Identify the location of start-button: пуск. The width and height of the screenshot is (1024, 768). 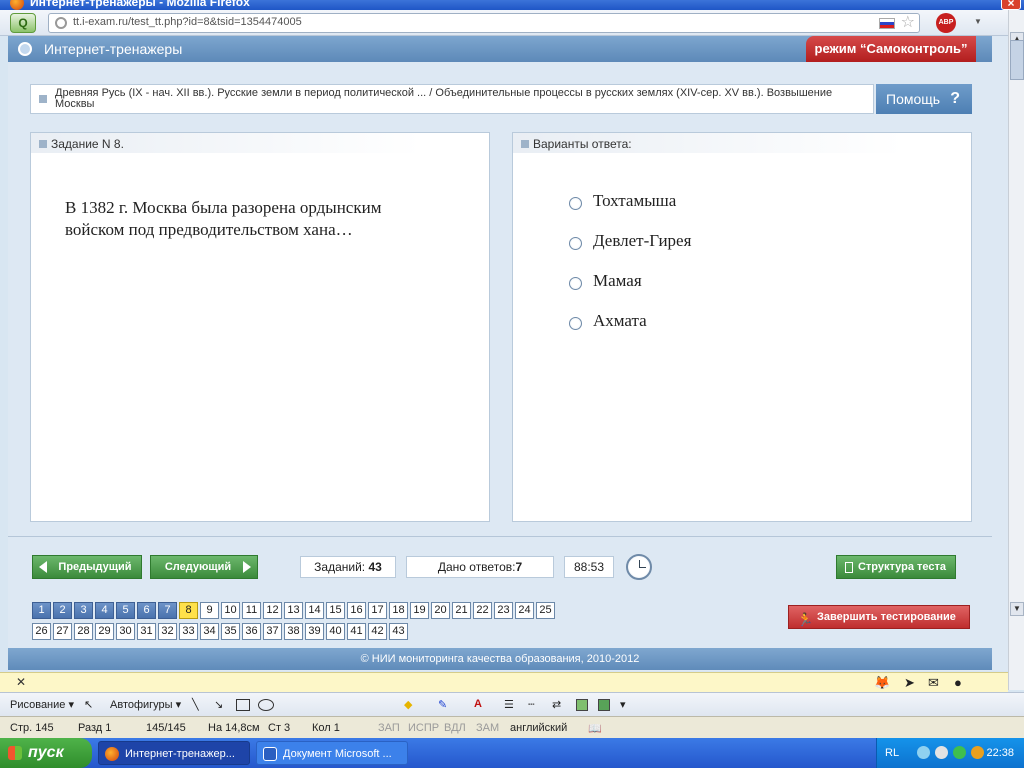
(46, 753).